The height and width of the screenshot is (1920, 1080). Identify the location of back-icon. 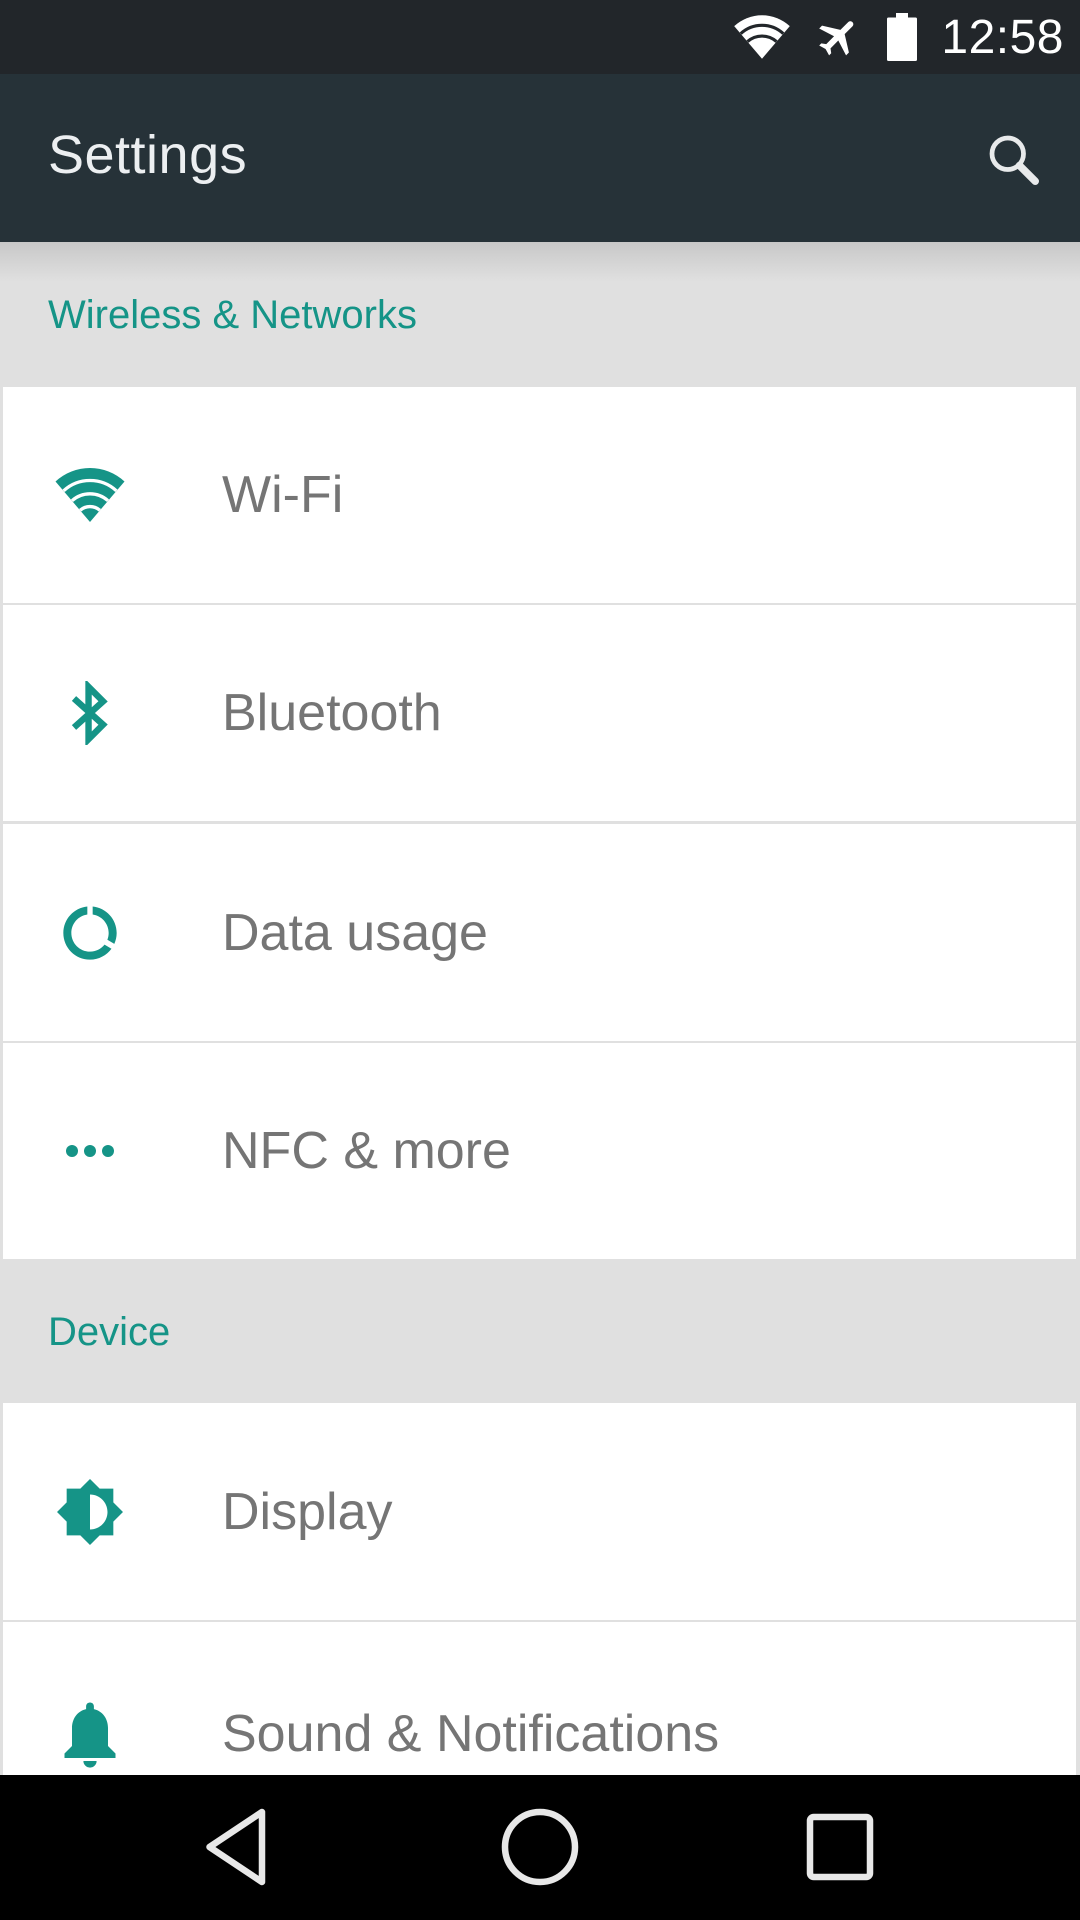
(236, 1847).